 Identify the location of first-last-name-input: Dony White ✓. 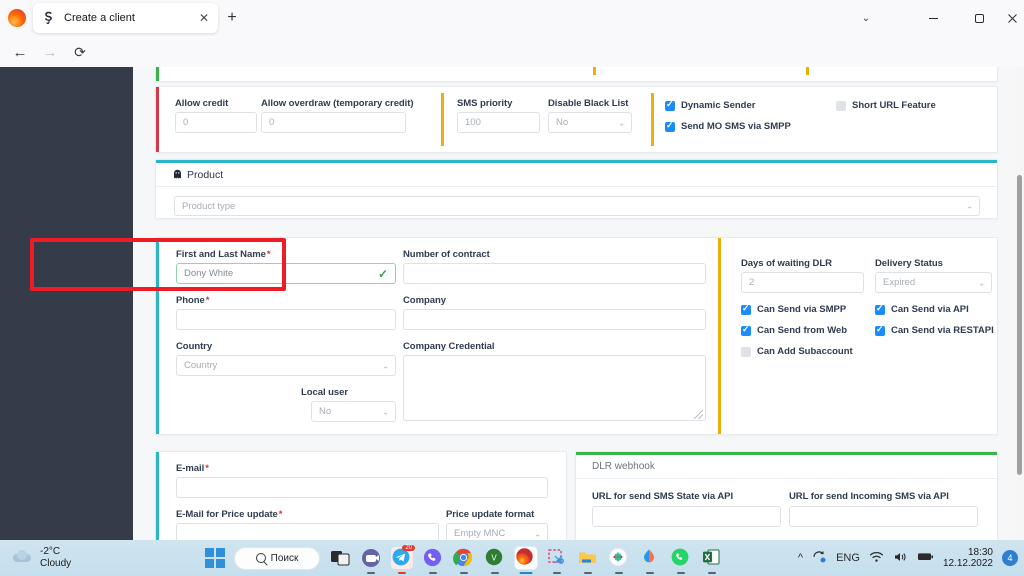
(286, 273).